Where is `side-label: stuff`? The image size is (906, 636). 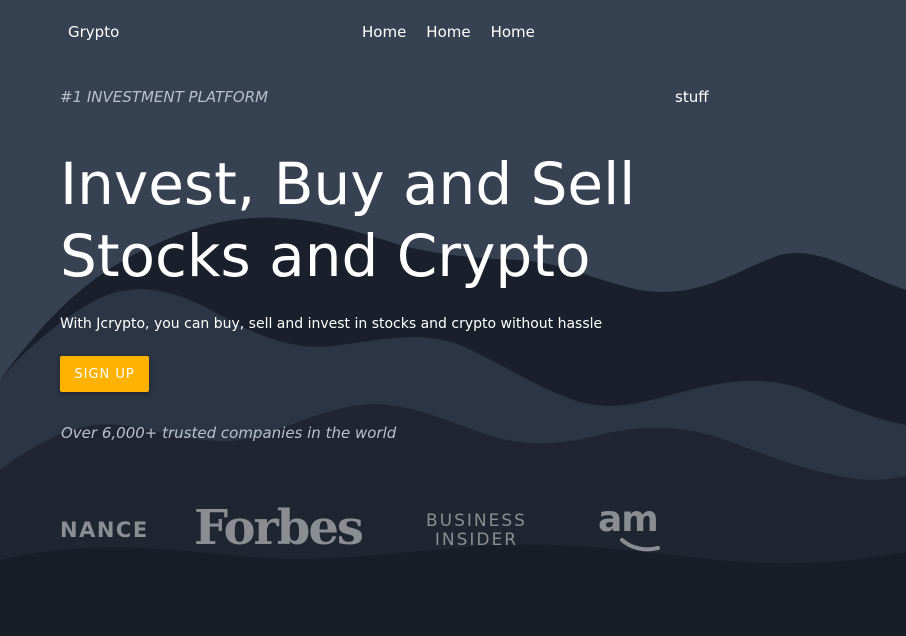
side-label: stuff is located at coordinates (692, 97).